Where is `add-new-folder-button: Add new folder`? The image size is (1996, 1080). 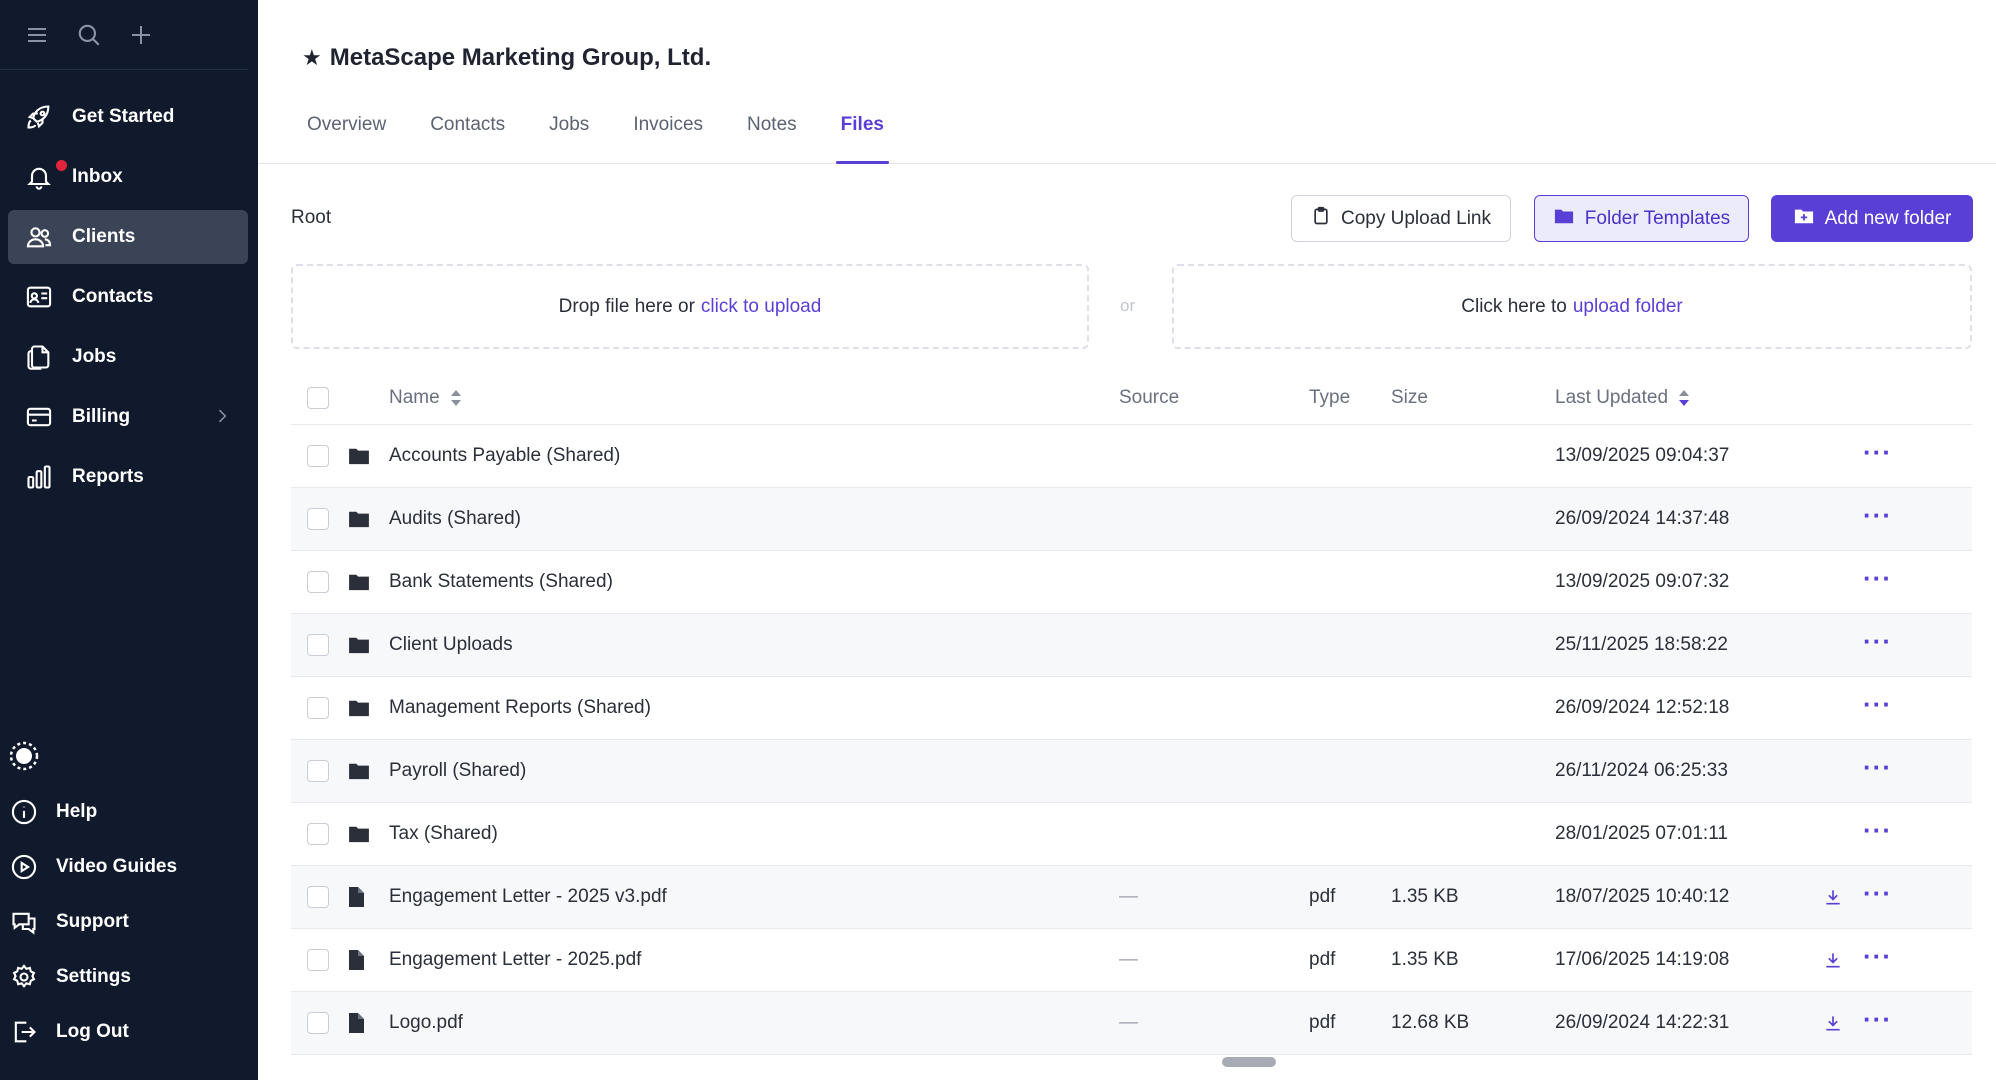 add-new-folder-button: Add new folder is located at coordinates (1872, 218).